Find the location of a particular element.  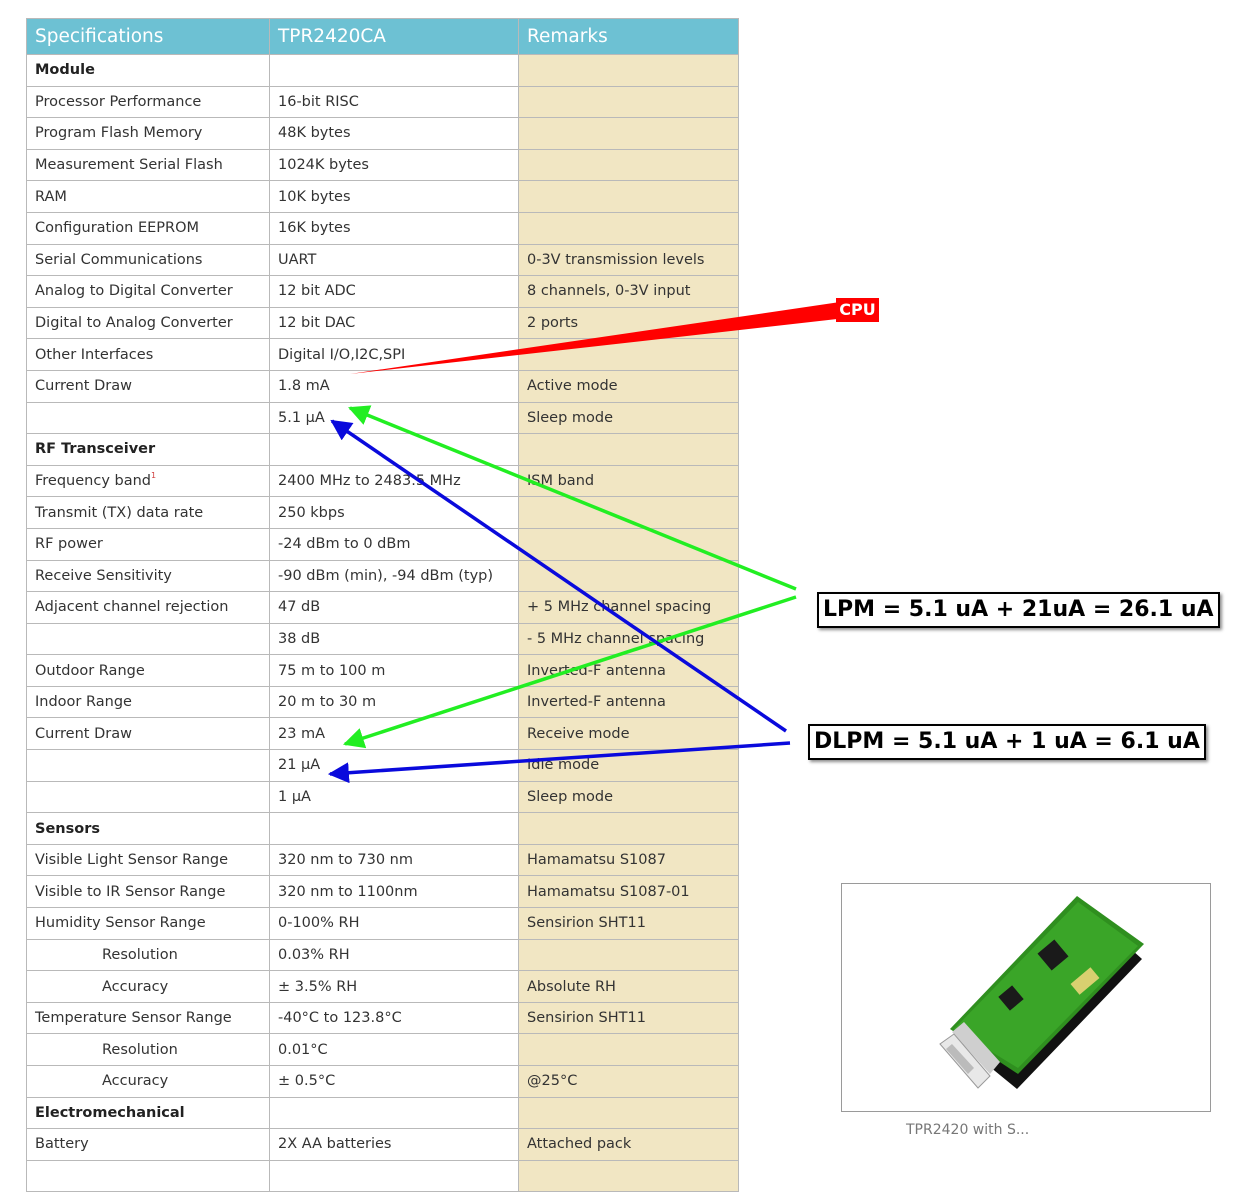

cpu-pointer-wedge is located at coordinates (598, 338).